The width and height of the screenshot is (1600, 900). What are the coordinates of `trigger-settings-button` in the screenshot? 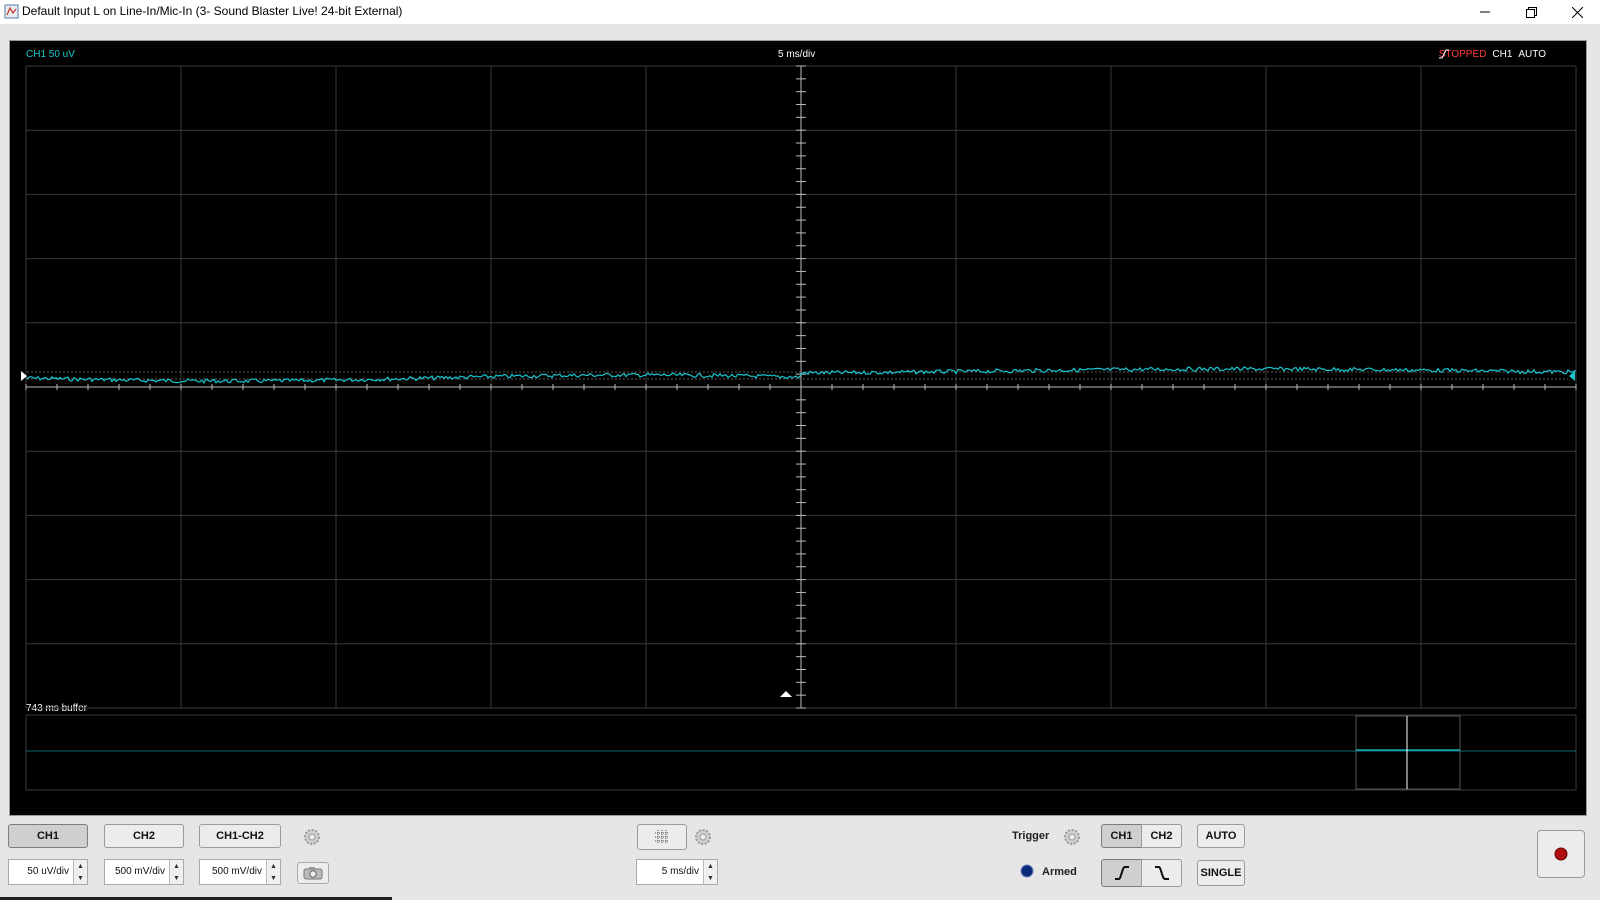 It's located at (1072, 837).